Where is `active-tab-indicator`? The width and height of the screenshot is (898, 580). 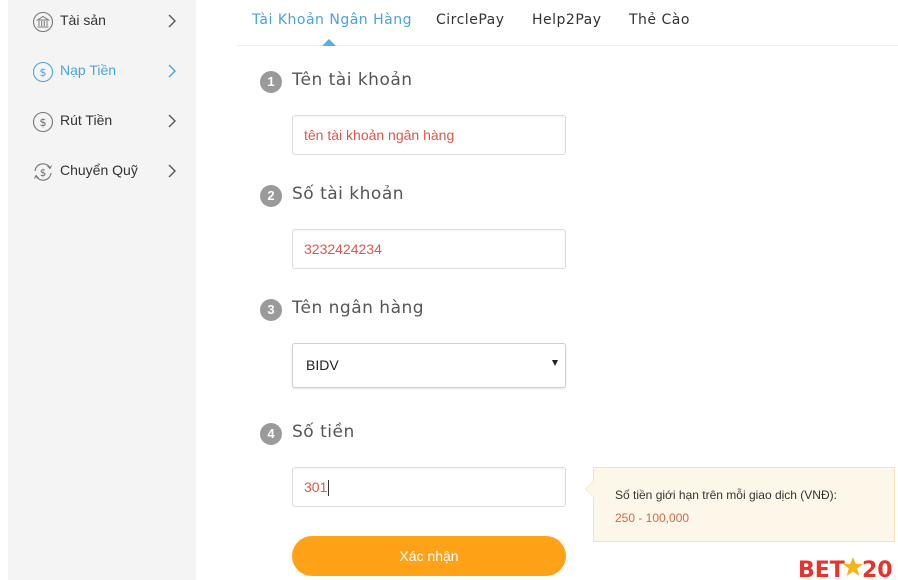 active-tab-indicator is located at coordinates (329, 42).